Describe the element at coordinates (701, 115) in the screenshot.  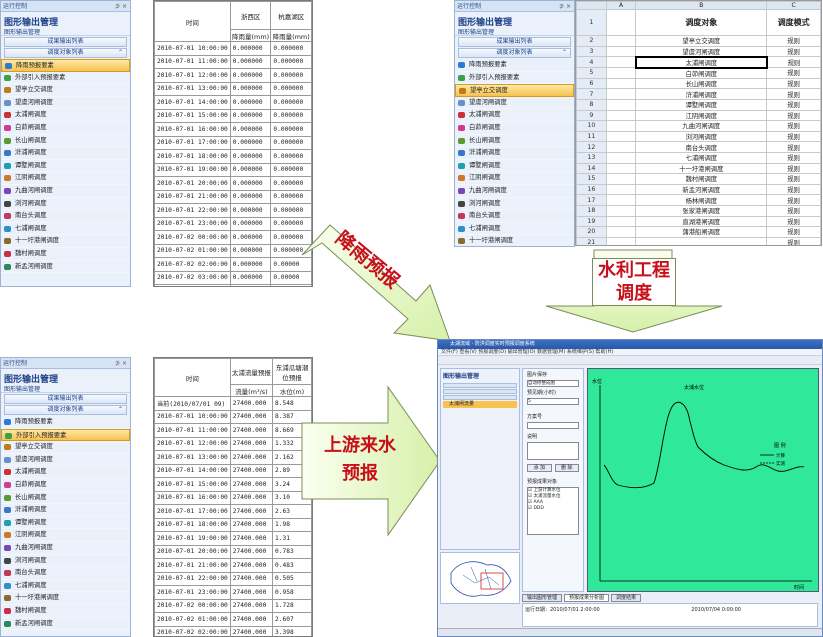
I see `cell-dispatch-object: 江阴闸调度` at that location.